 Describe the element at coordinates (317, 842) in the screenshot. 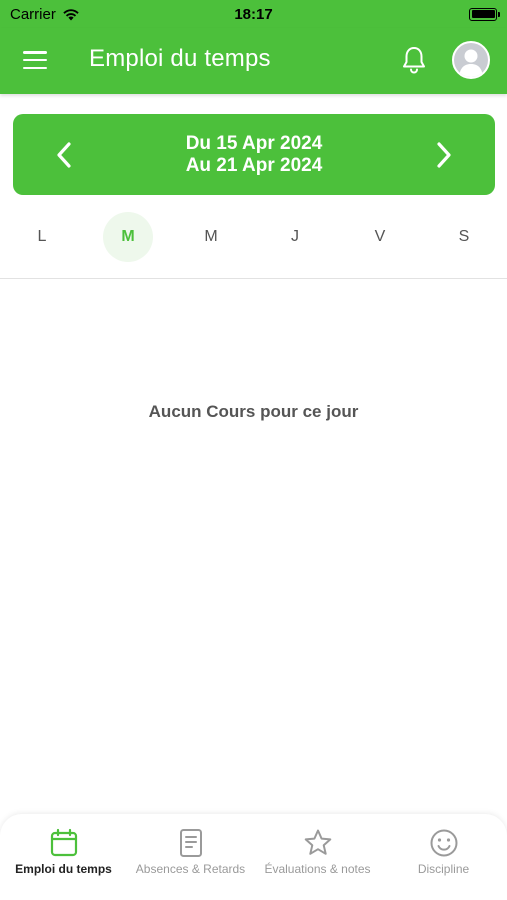

I see `star-icon` at that location.